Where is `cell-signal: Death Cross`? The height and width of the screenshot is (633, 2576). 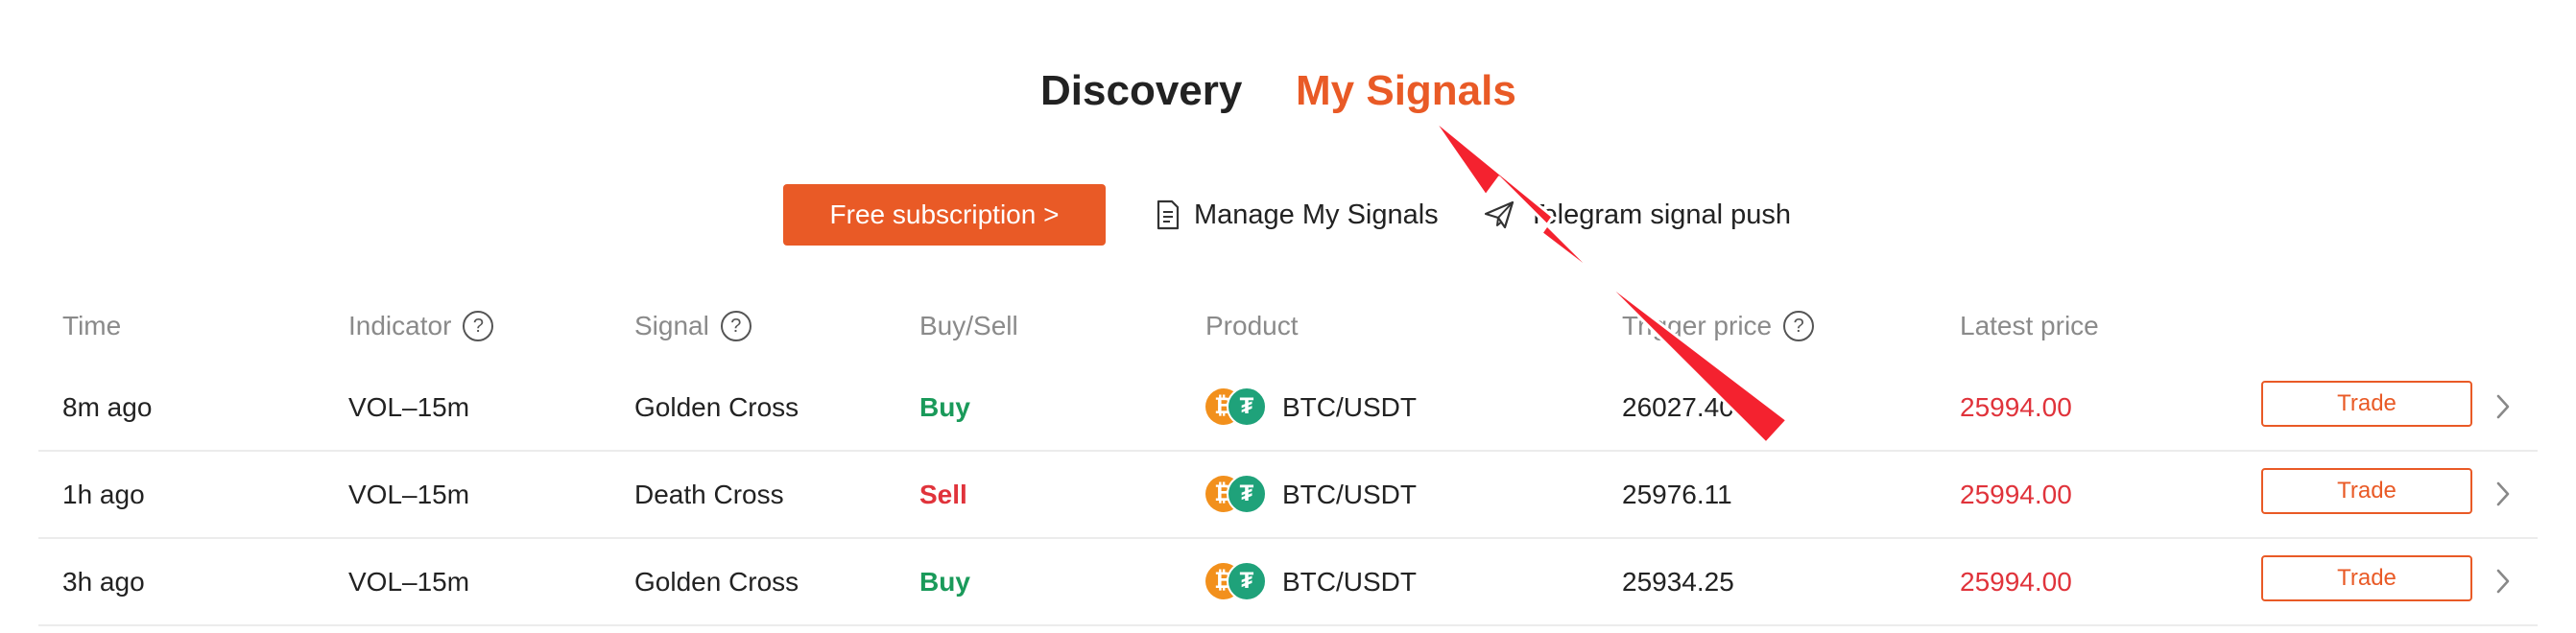
cell-signal: Death Cross is located at coordinates (709, 494).